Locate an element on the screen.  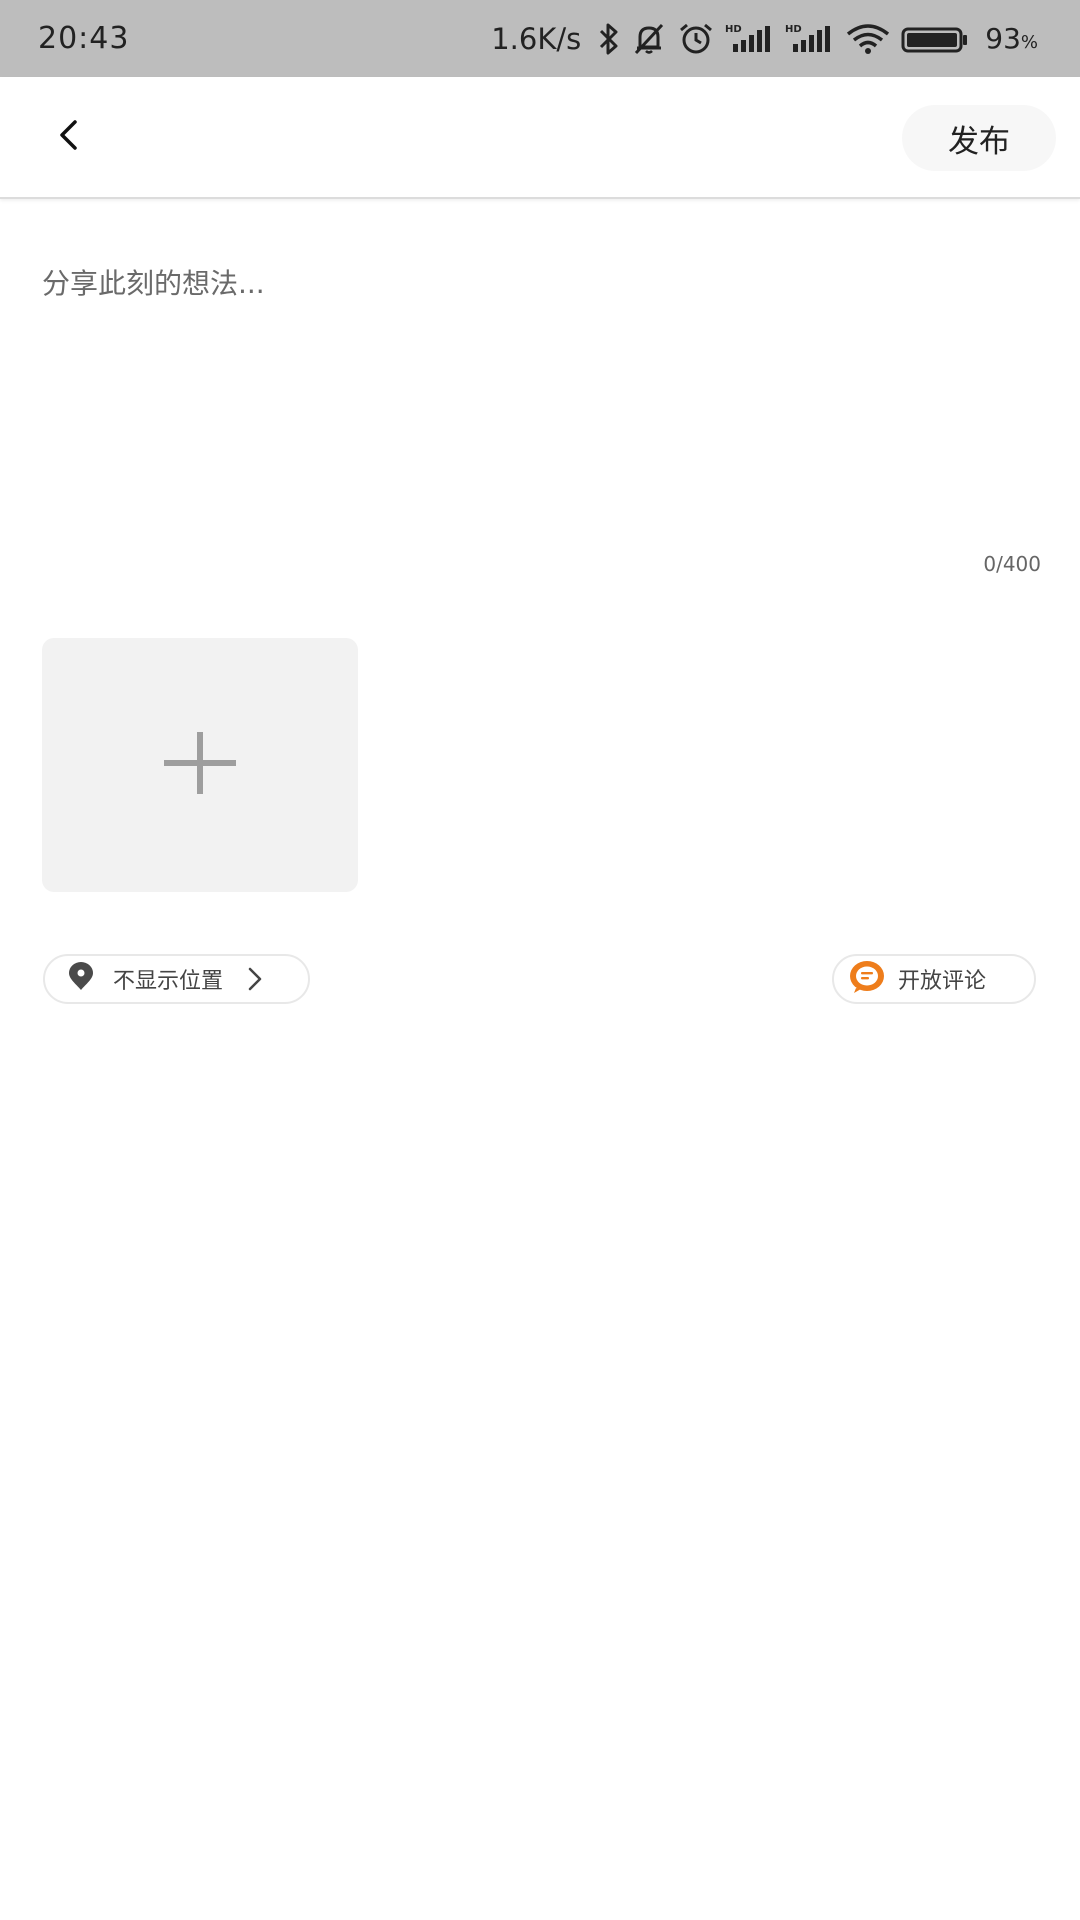
back-button is located at coordinates (68, 137).